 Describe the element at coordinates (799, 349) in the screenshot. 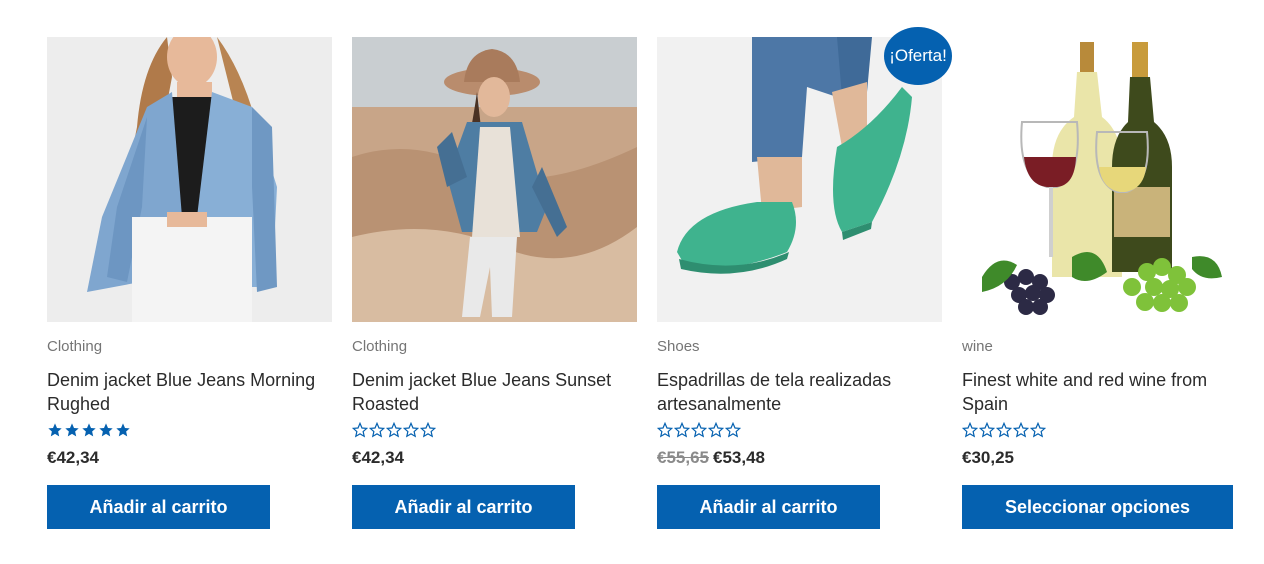

I see `product-category: Shoes` at that location.